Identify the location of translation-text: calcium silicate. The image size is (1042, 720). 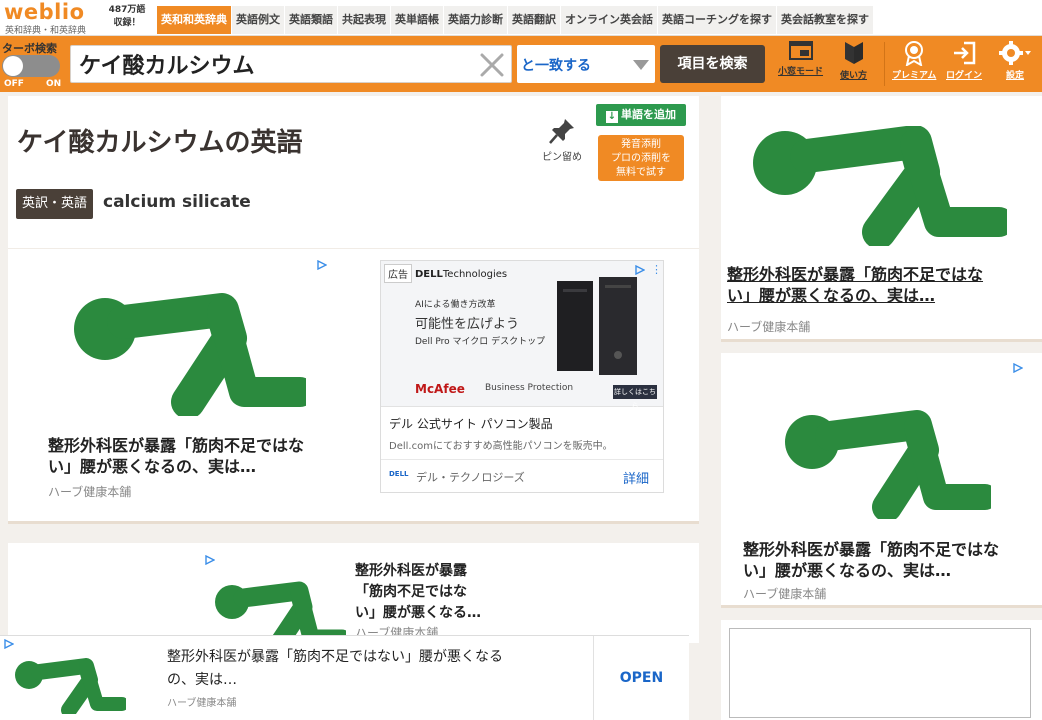
(177, 202).